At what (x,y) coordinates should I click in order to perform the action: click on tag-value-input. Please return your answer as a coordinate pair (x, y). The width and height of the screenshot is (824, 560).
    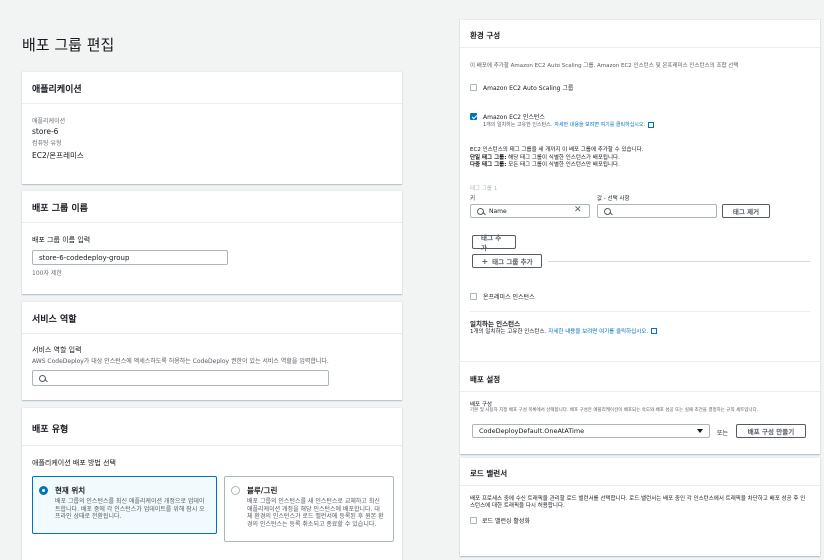
    Looking at the image, I should click on (657, 211).